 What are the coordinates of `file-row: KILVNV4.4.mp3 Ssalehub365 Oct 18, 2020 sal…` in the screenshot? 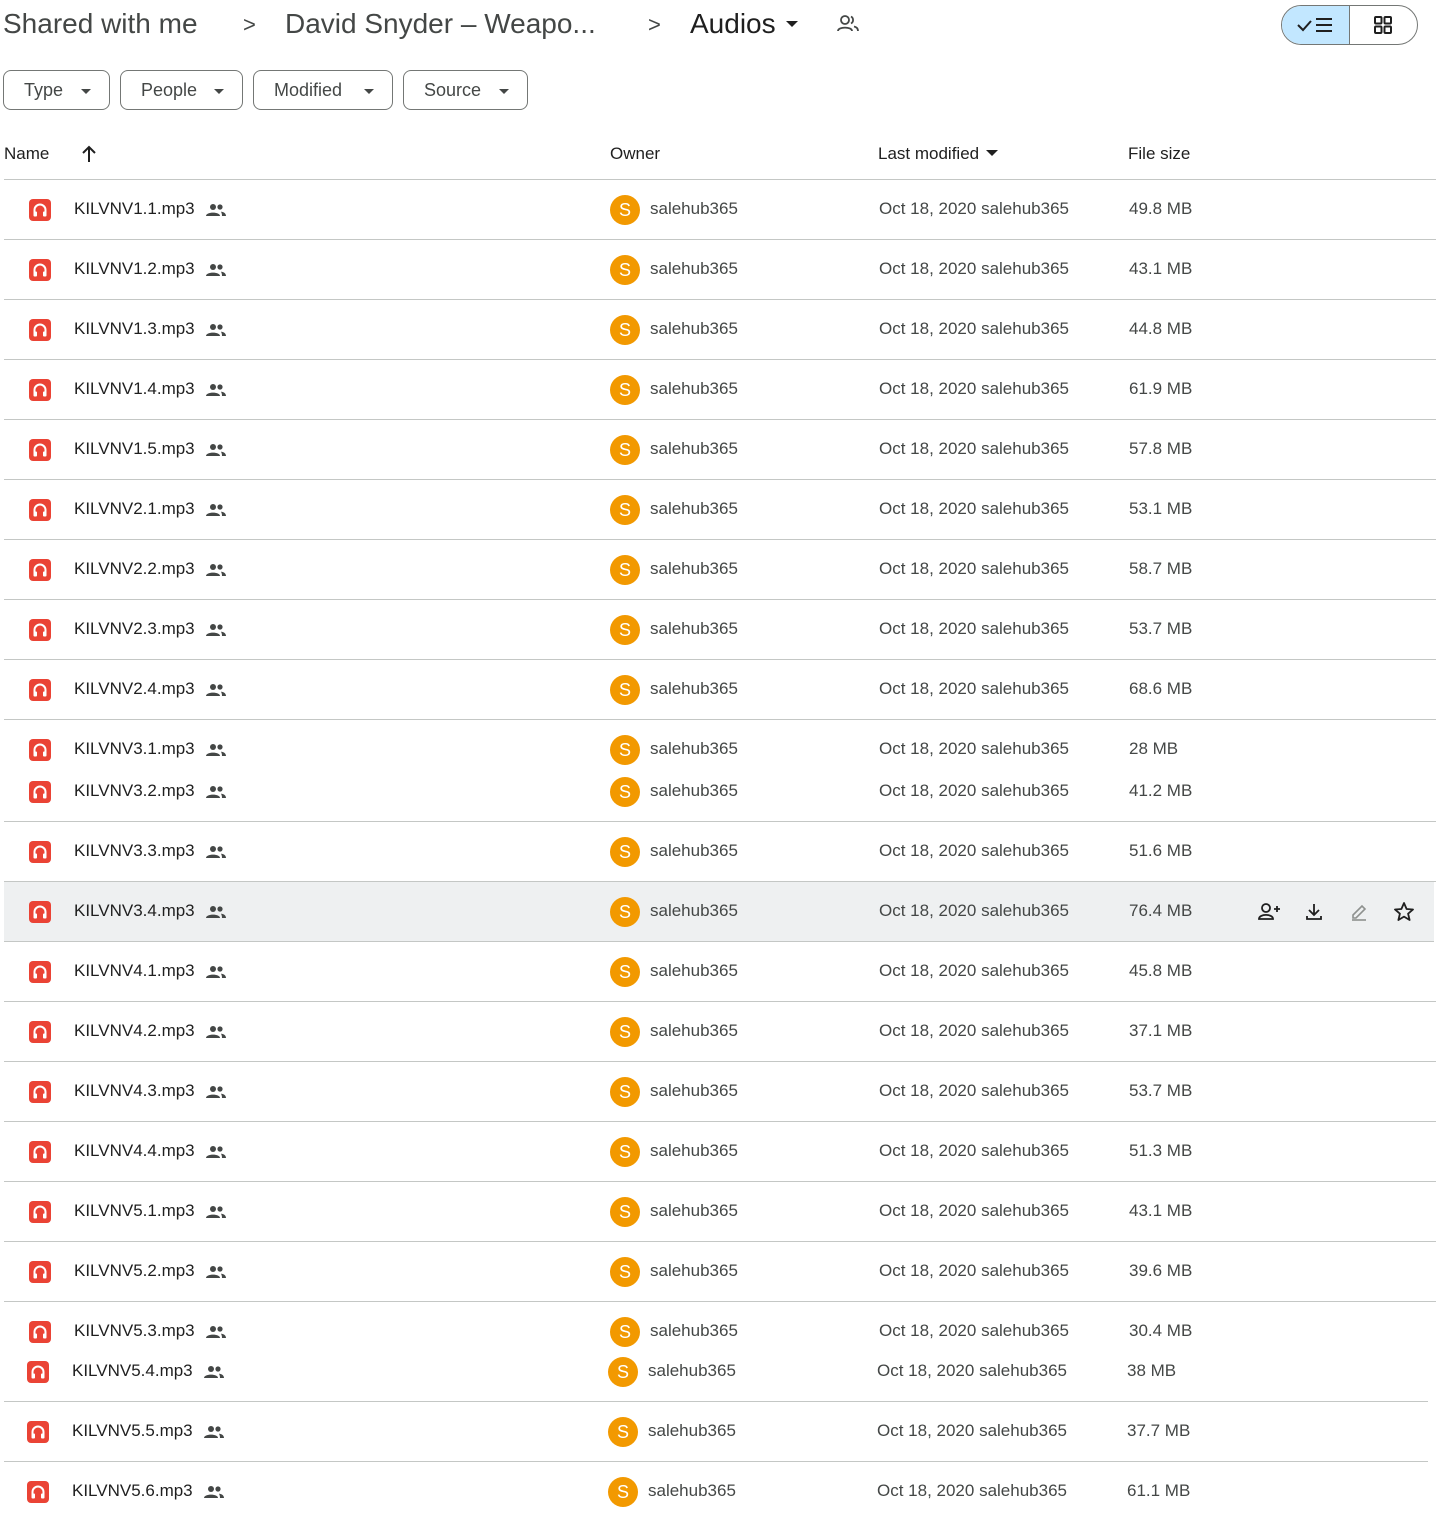 It's located at (720, 1152).